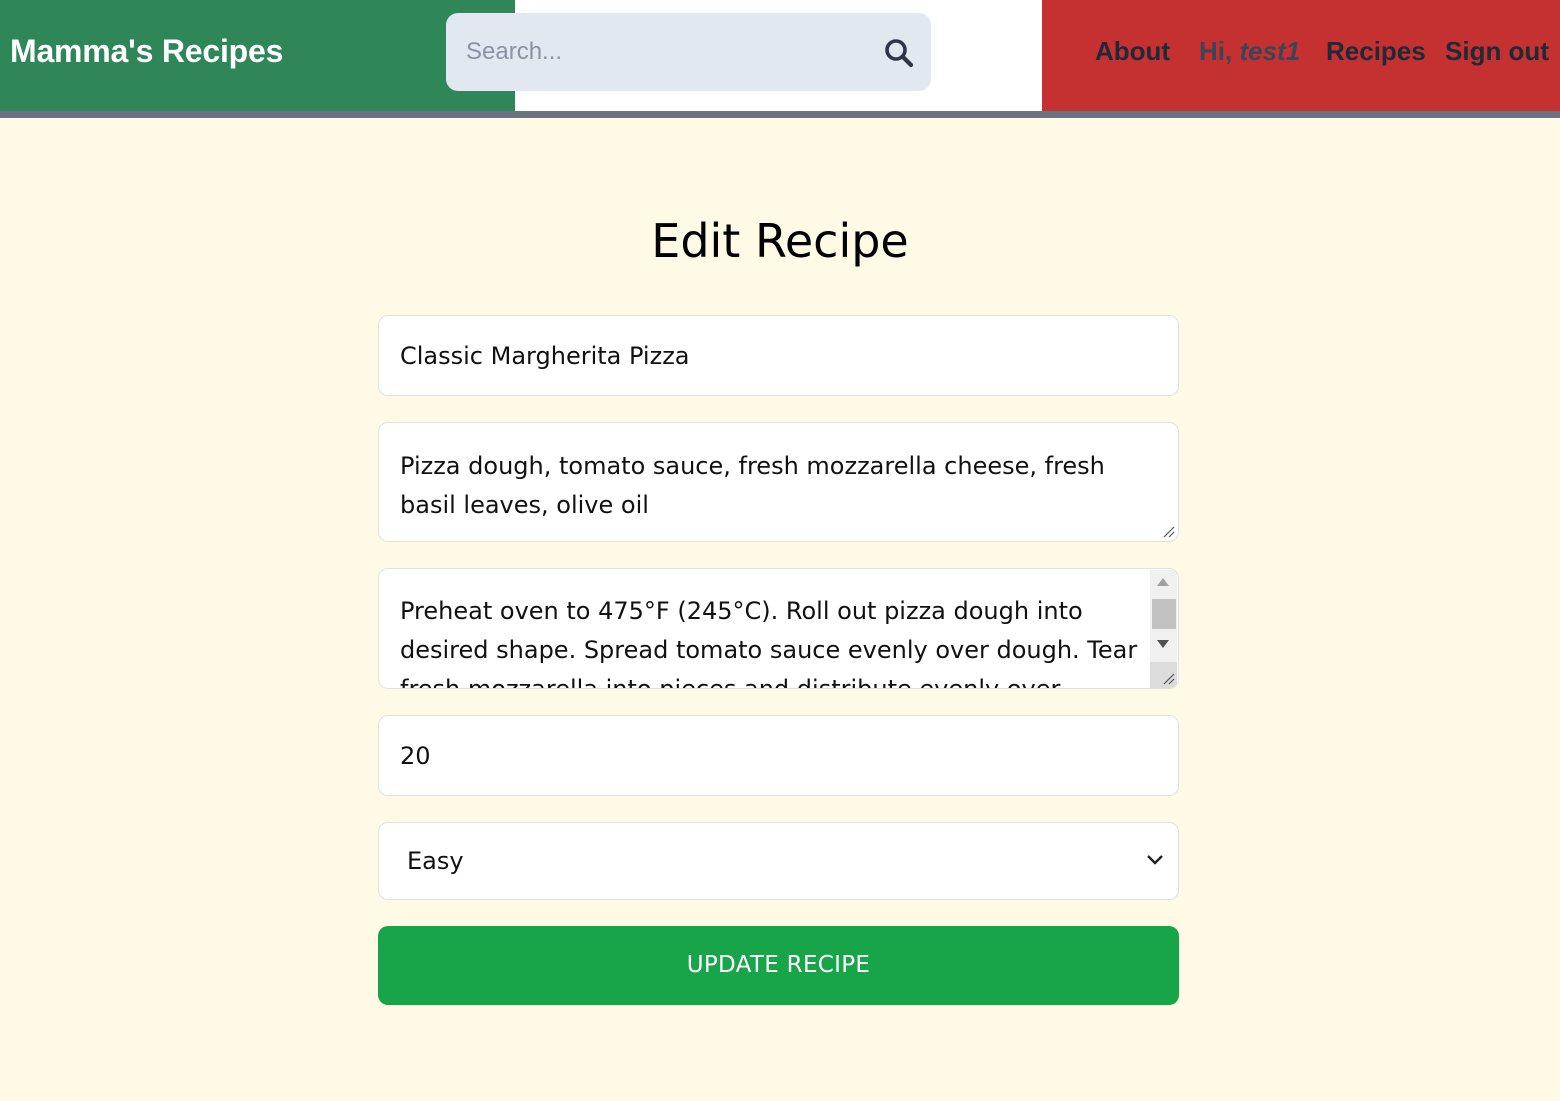 Image resolution: width=1560 pixels, height=1101 pixels. What do you see at coordinates (1163, 582) in the screenshot?
I see `scroll-up-arrow-icon` at bounding box center [1163, 582].